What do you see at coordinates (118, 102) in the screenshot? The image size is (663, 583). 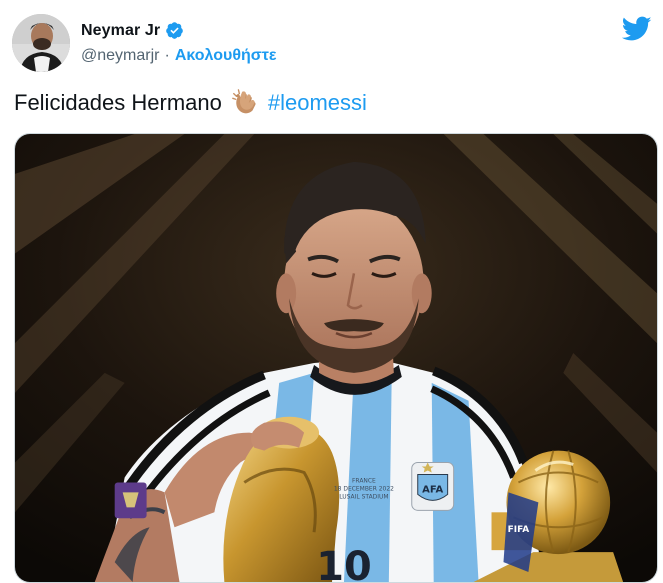 I see `tweet-body-text: Felicidades Hermano` at bounding box center [118, 102].